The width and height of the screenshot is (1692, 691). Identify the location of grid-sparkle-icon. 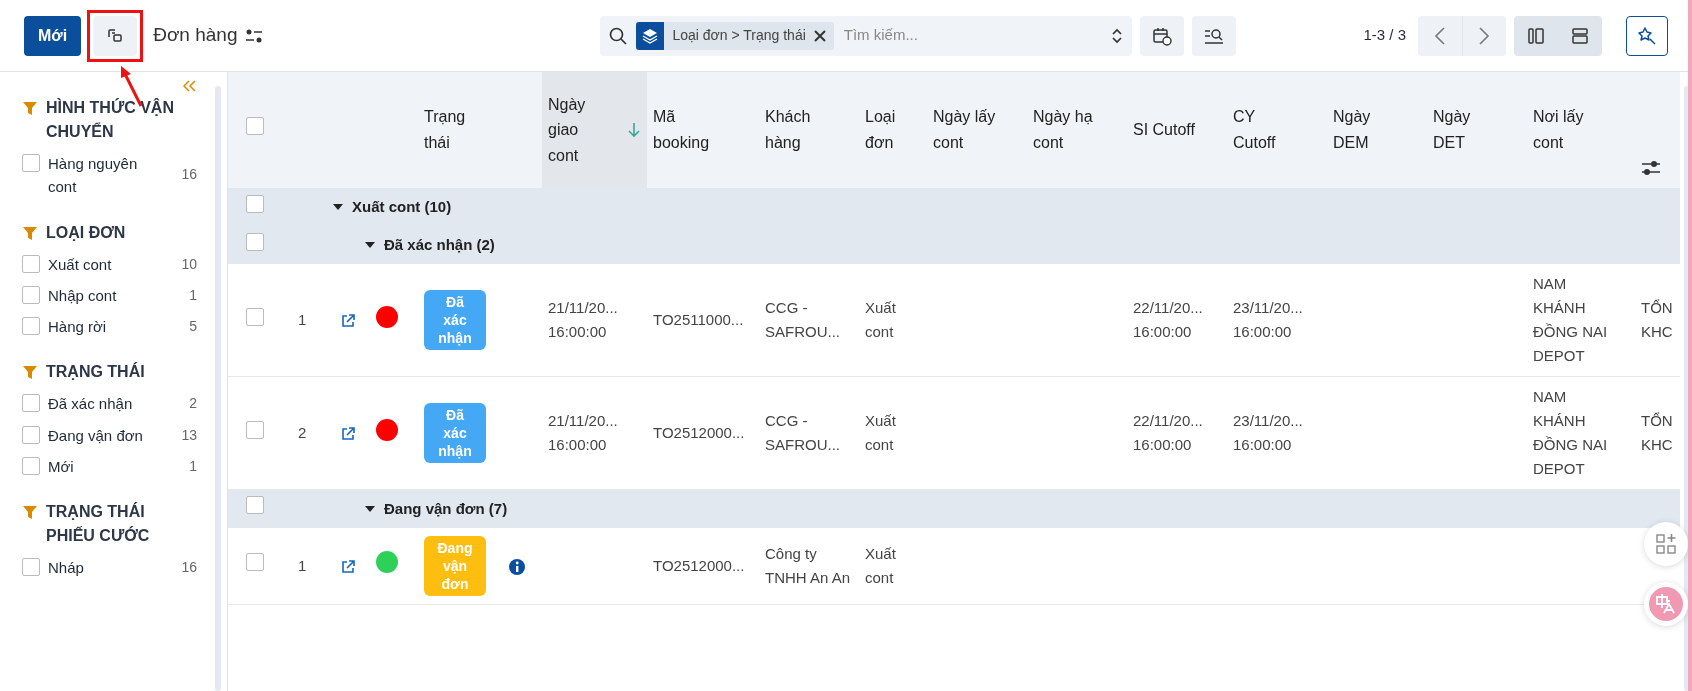
(1666, 544).